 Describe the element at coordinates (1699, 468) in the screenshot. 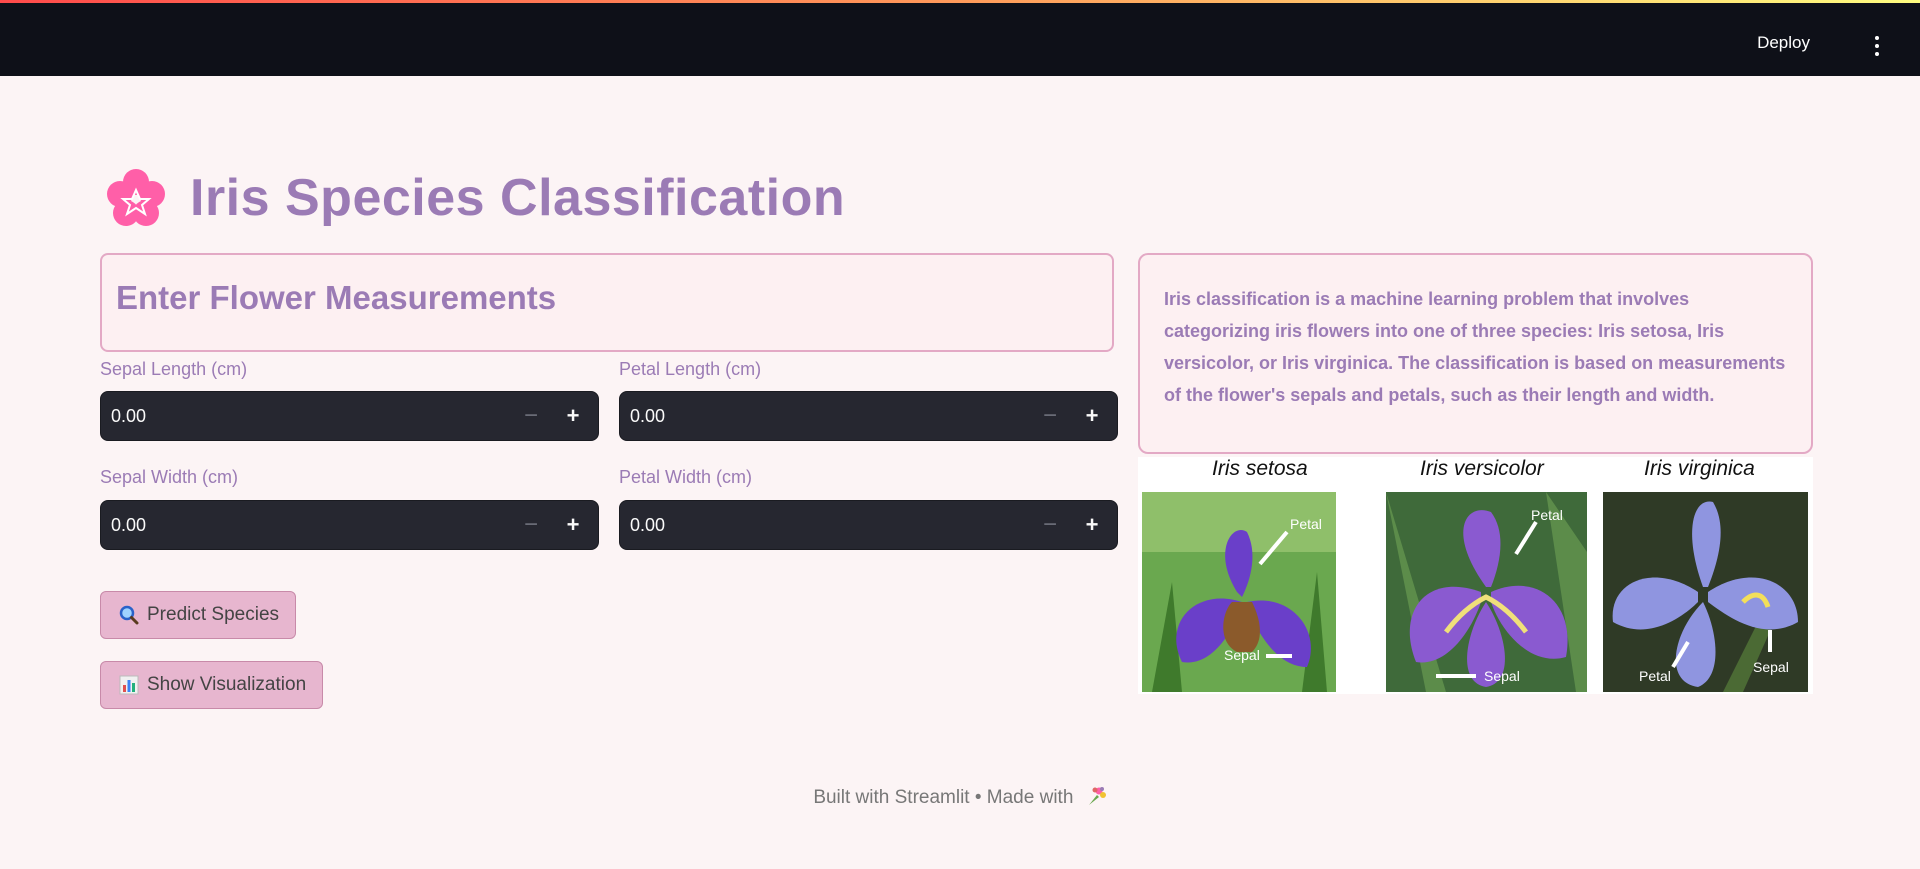

I see `species-name: Iris virginica` at that location.